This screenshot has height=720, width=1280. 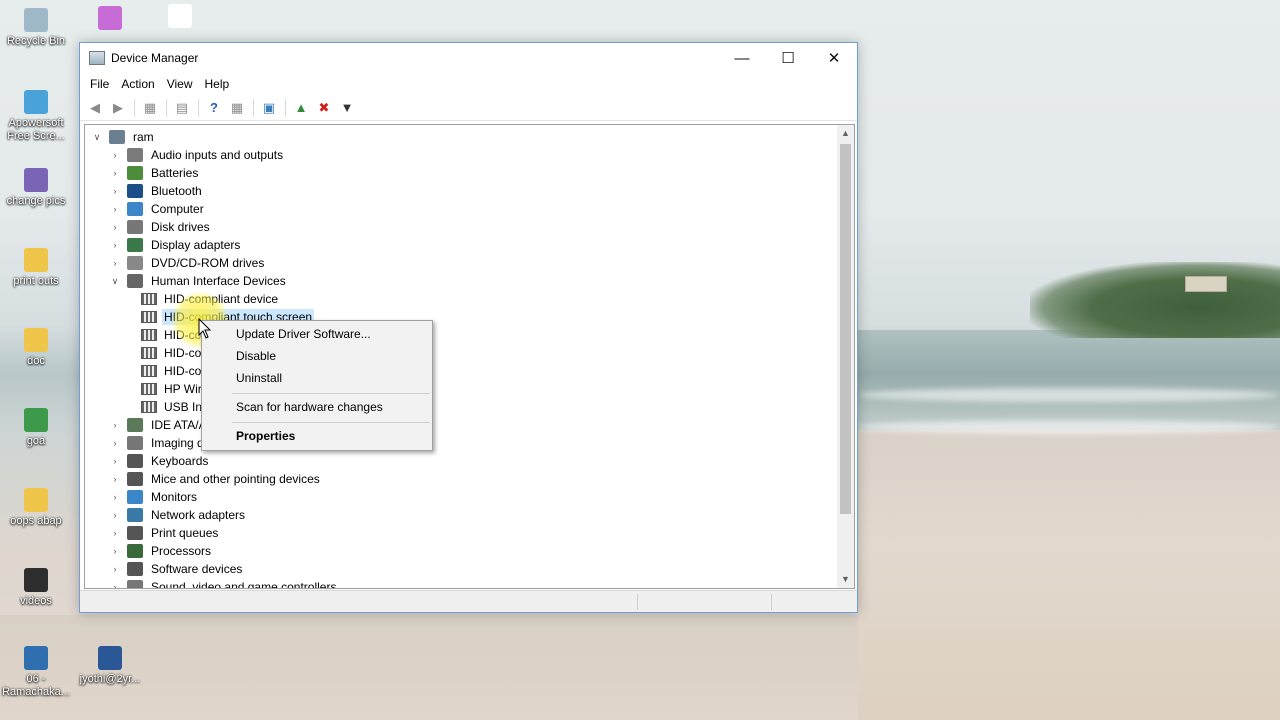 What do you see at coordinates (185, 533) in the screenshot?
I see `tree-item-label: Print queues` at bounding box center [185, 533].